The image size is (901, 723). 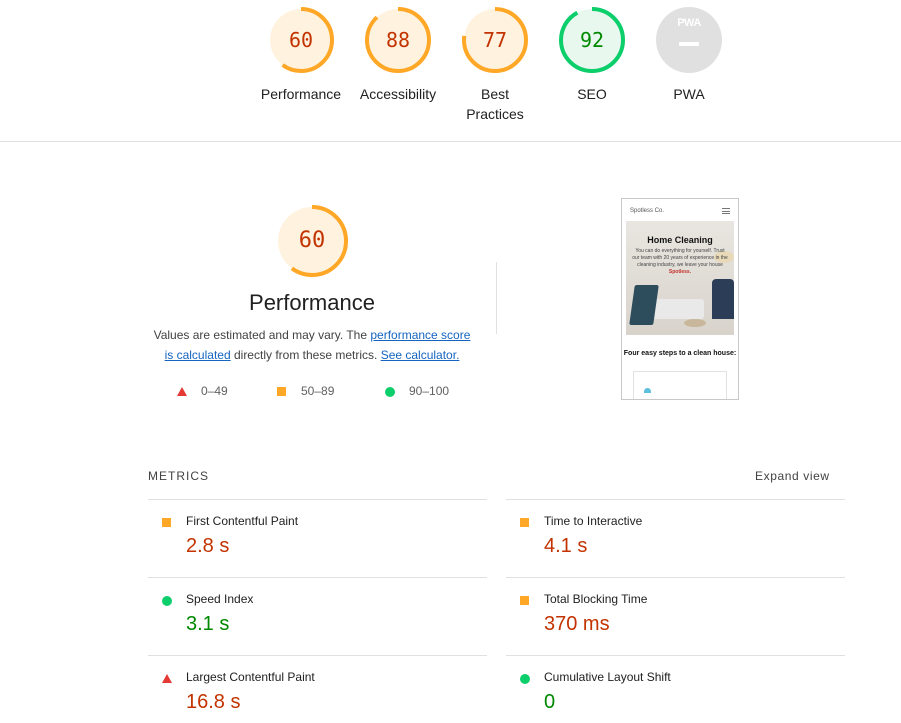 I want to click on see-calculator-link: See calculator., so click(x=420, y=355).